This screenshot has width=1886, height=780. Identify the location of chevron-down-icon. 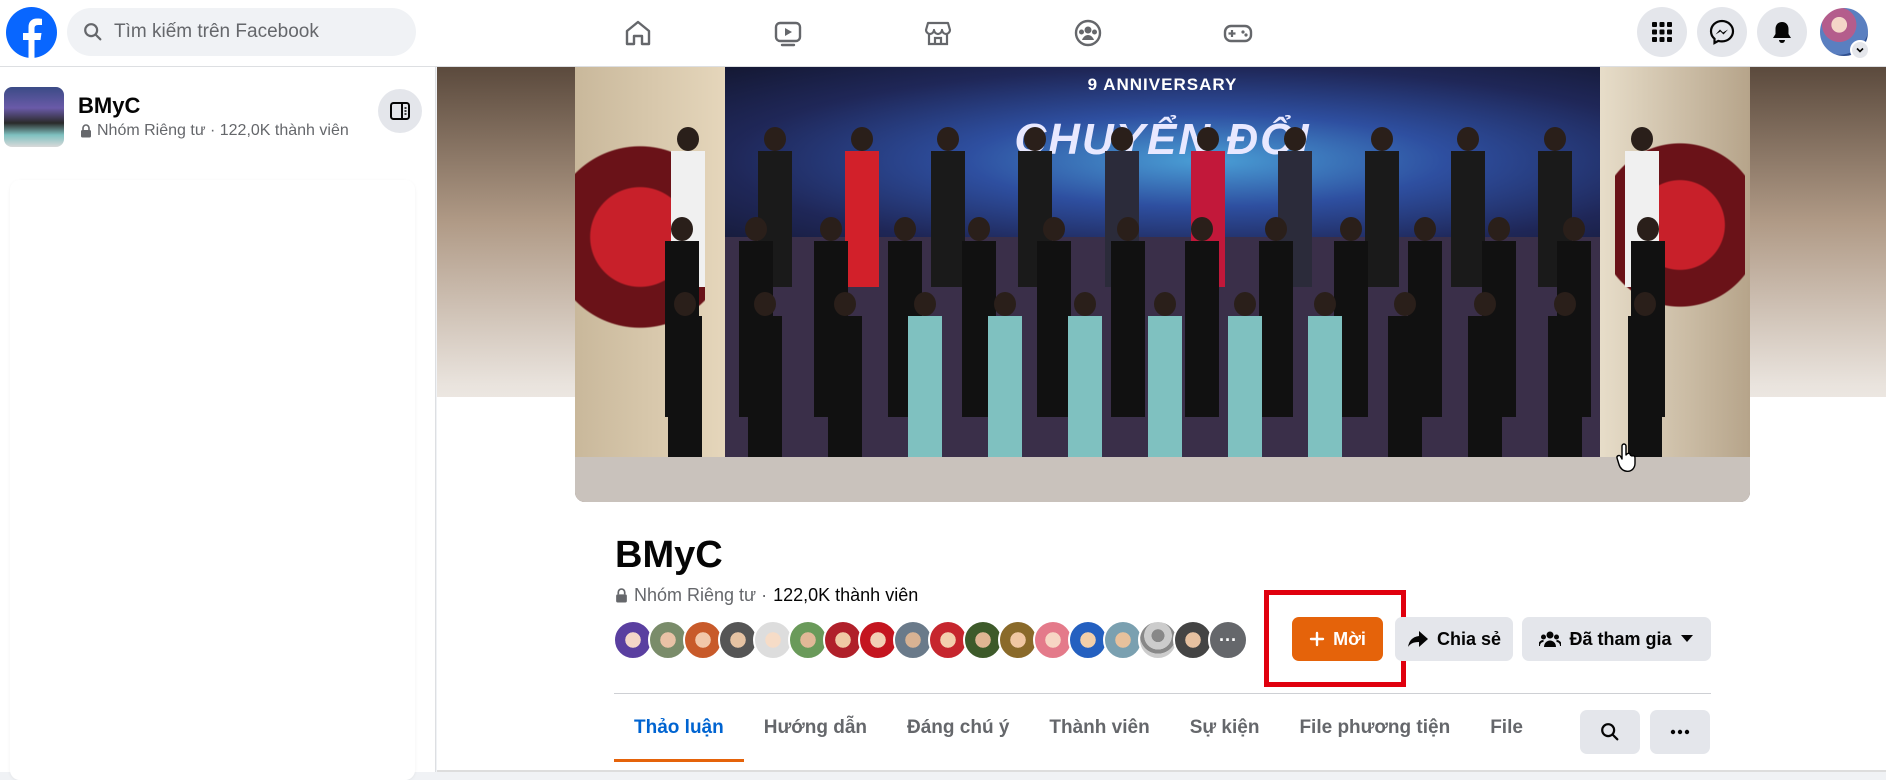
(1860, 50).